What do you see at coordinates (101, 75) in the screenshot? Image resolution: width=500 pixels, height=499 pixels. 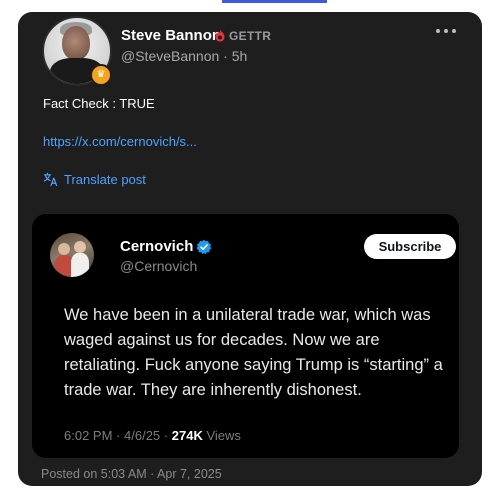 I see `crown-badge-icon: ♛` at bounding box center [101, 75].